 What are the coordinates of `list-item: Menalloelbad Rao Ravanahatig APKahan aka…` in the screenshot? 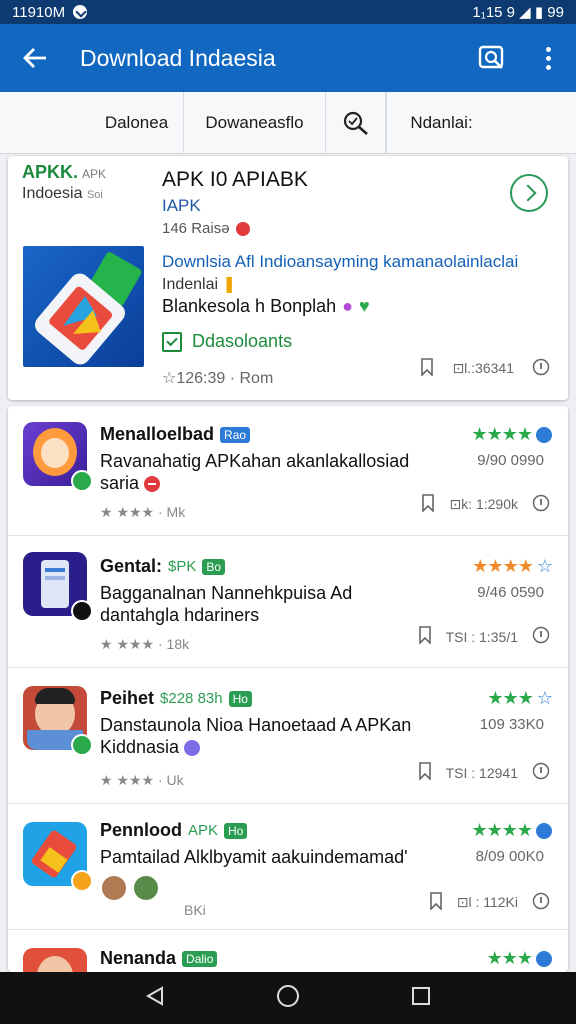 It's located at (288, 471).